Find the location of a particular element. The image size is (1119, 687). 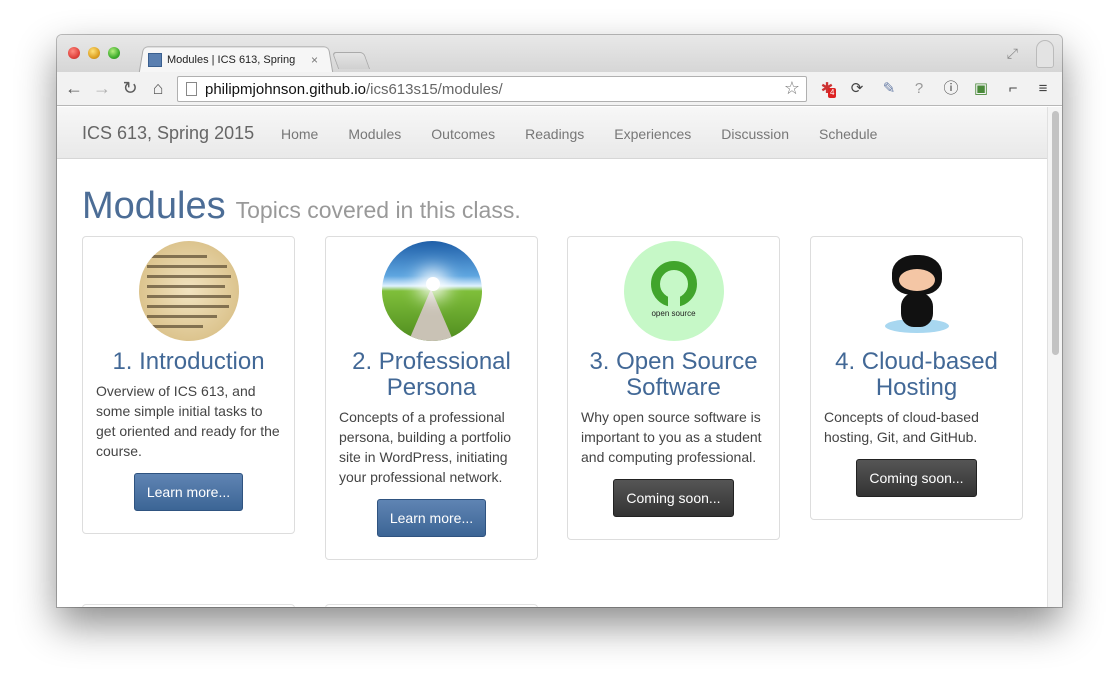

bookmark-star-icon: ☆ is located at coordinates (792, 88).